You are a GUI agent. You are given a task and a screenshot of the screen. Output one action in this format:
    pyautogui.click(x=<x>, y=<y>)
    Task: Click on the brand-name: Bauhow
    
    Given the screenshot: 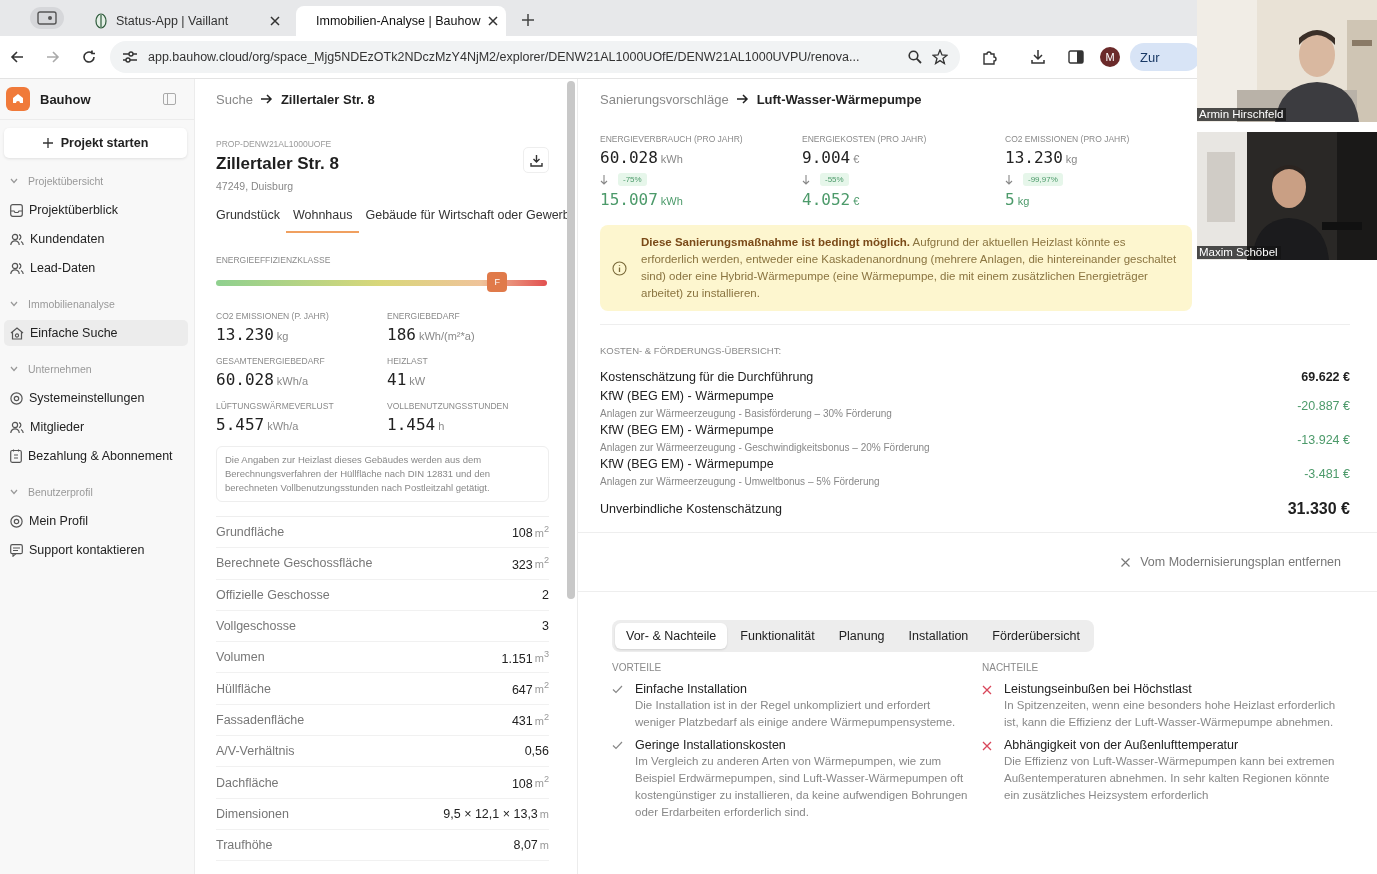 What is the action you would take?
    pyautogui.click(x=66, y=99)
    